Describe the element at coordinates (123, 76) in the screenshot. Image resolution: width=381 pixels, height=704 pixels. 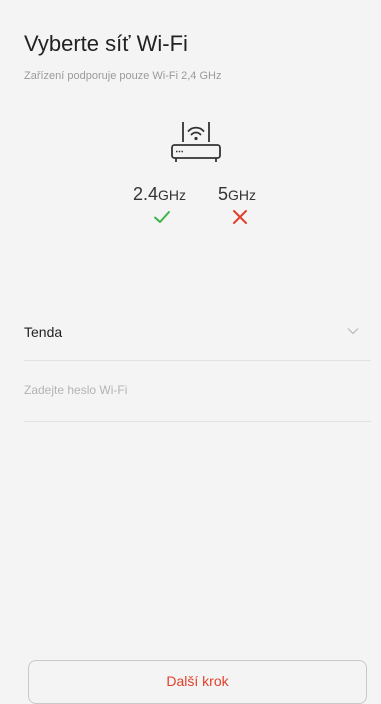
I see `page-subtitle: Zařízení podporuje pouze Wi-Fi 2,4 GHz` at that location.